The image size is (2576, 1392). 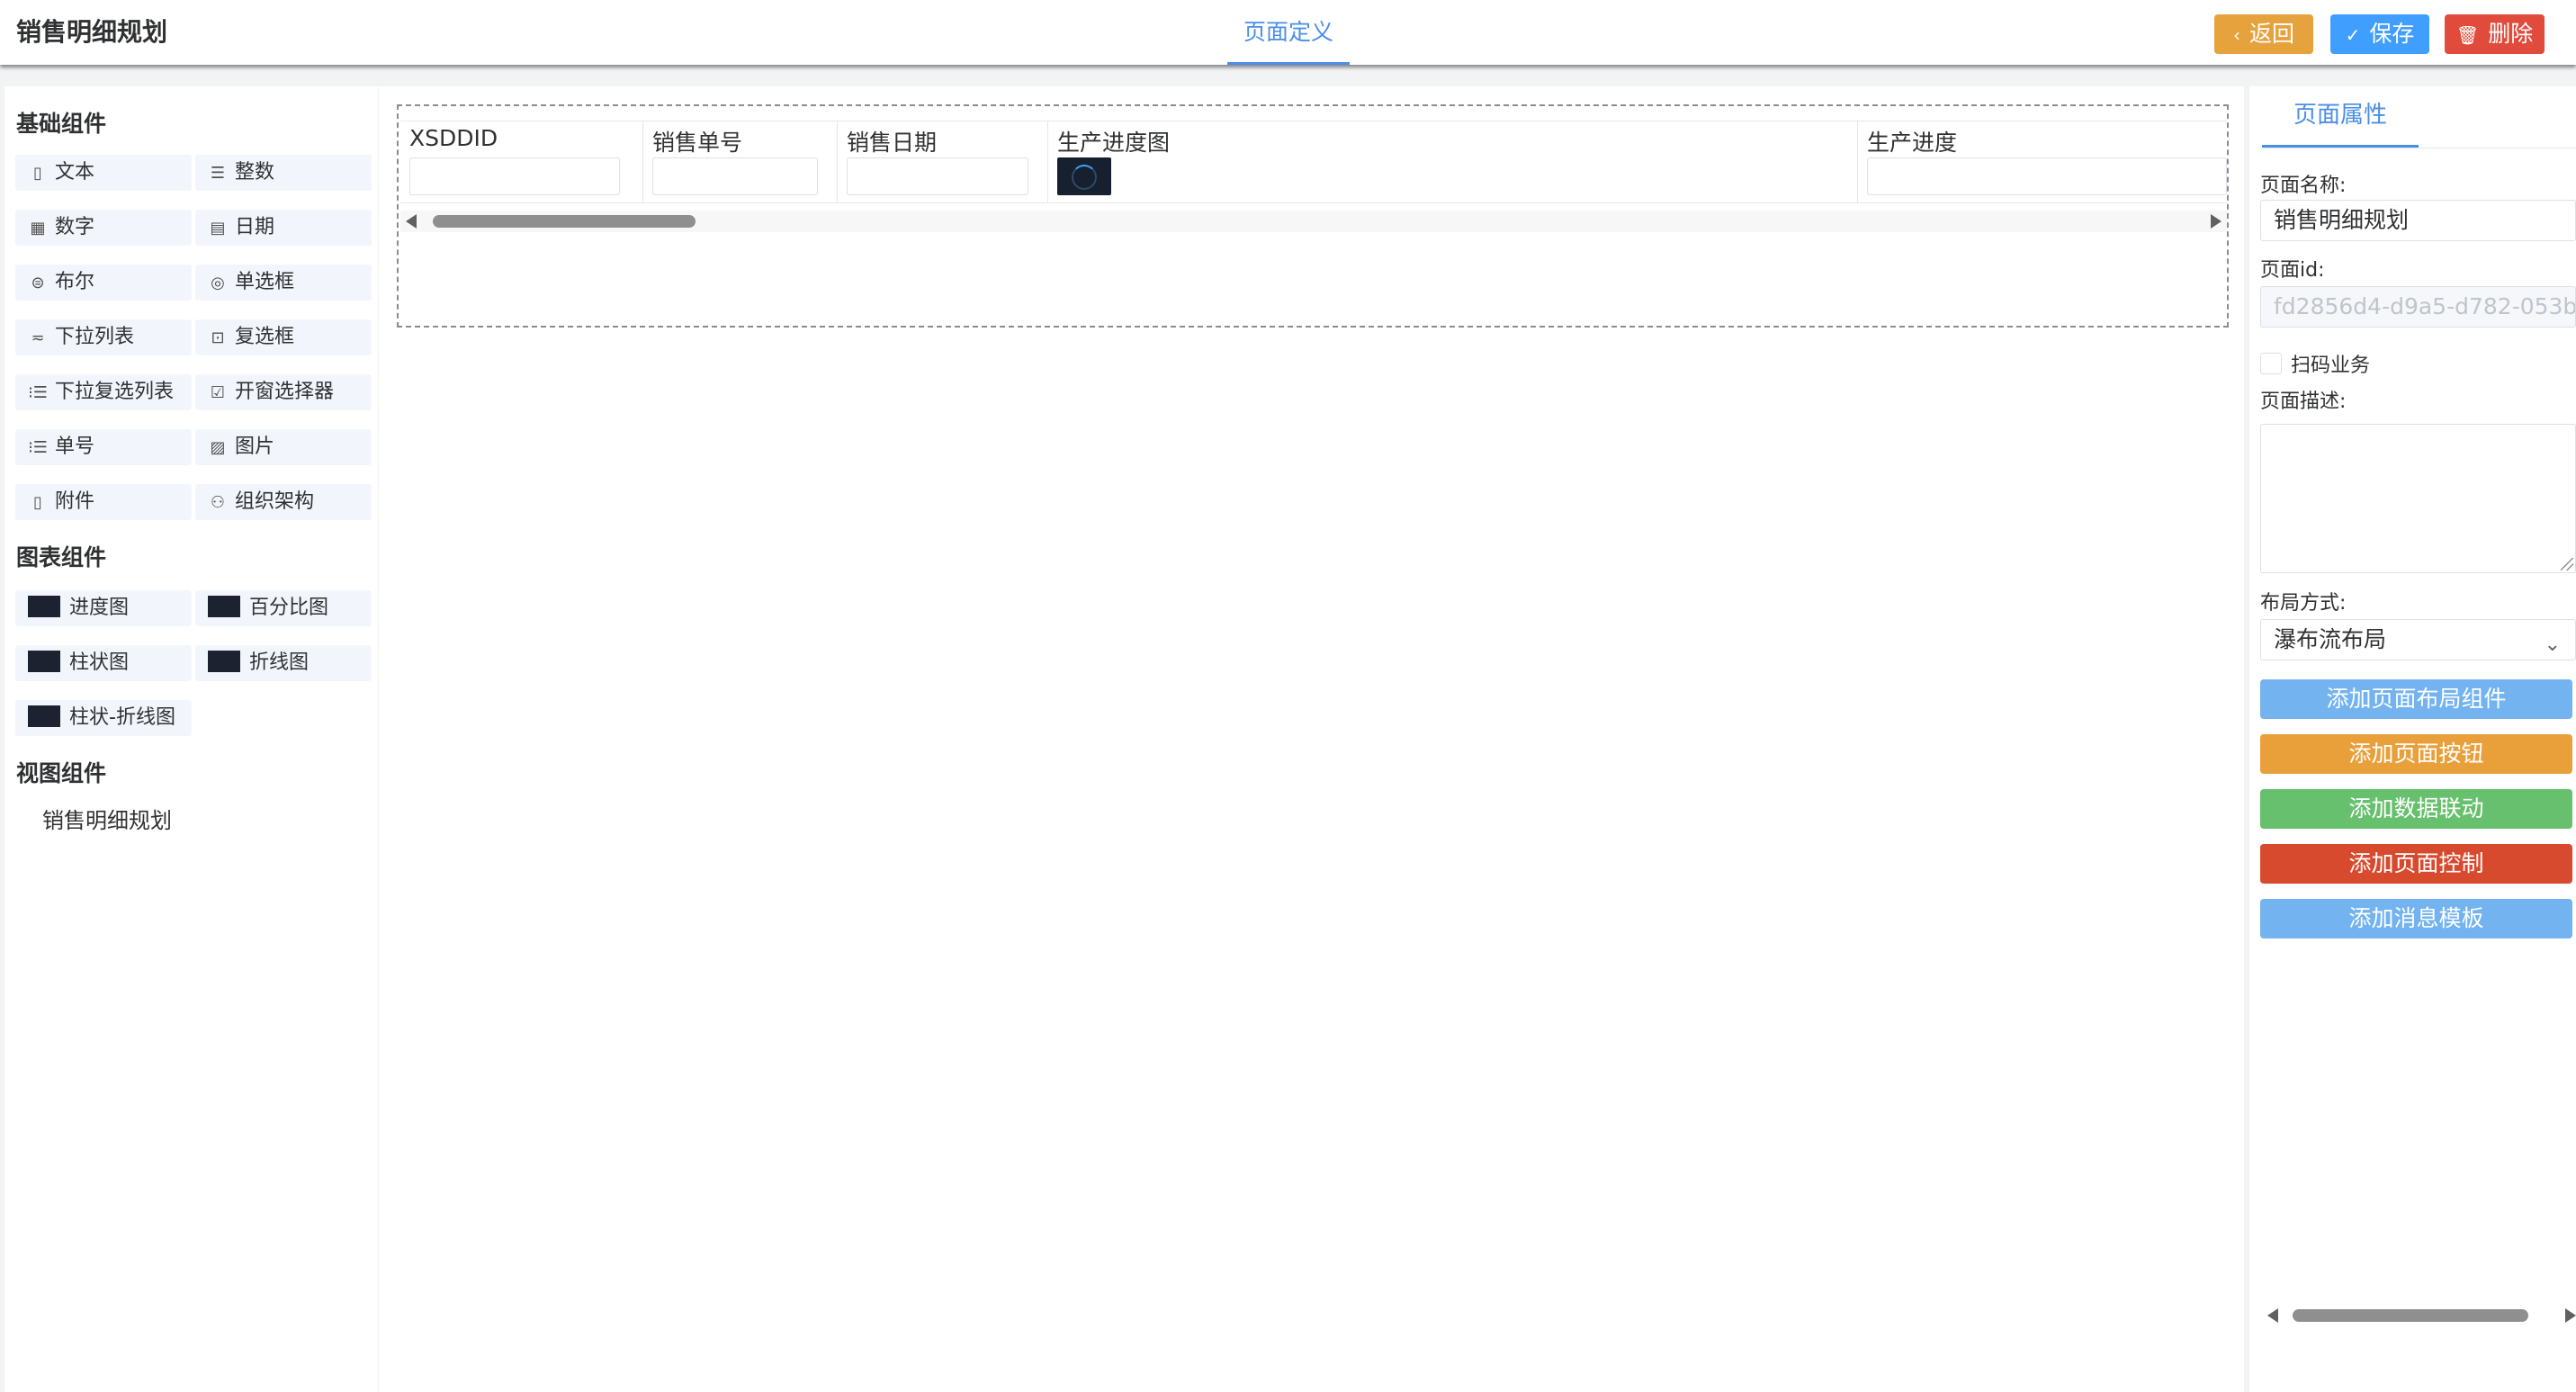 I want to click on view-components-title: 视图组件, so click(x=62, y=773).